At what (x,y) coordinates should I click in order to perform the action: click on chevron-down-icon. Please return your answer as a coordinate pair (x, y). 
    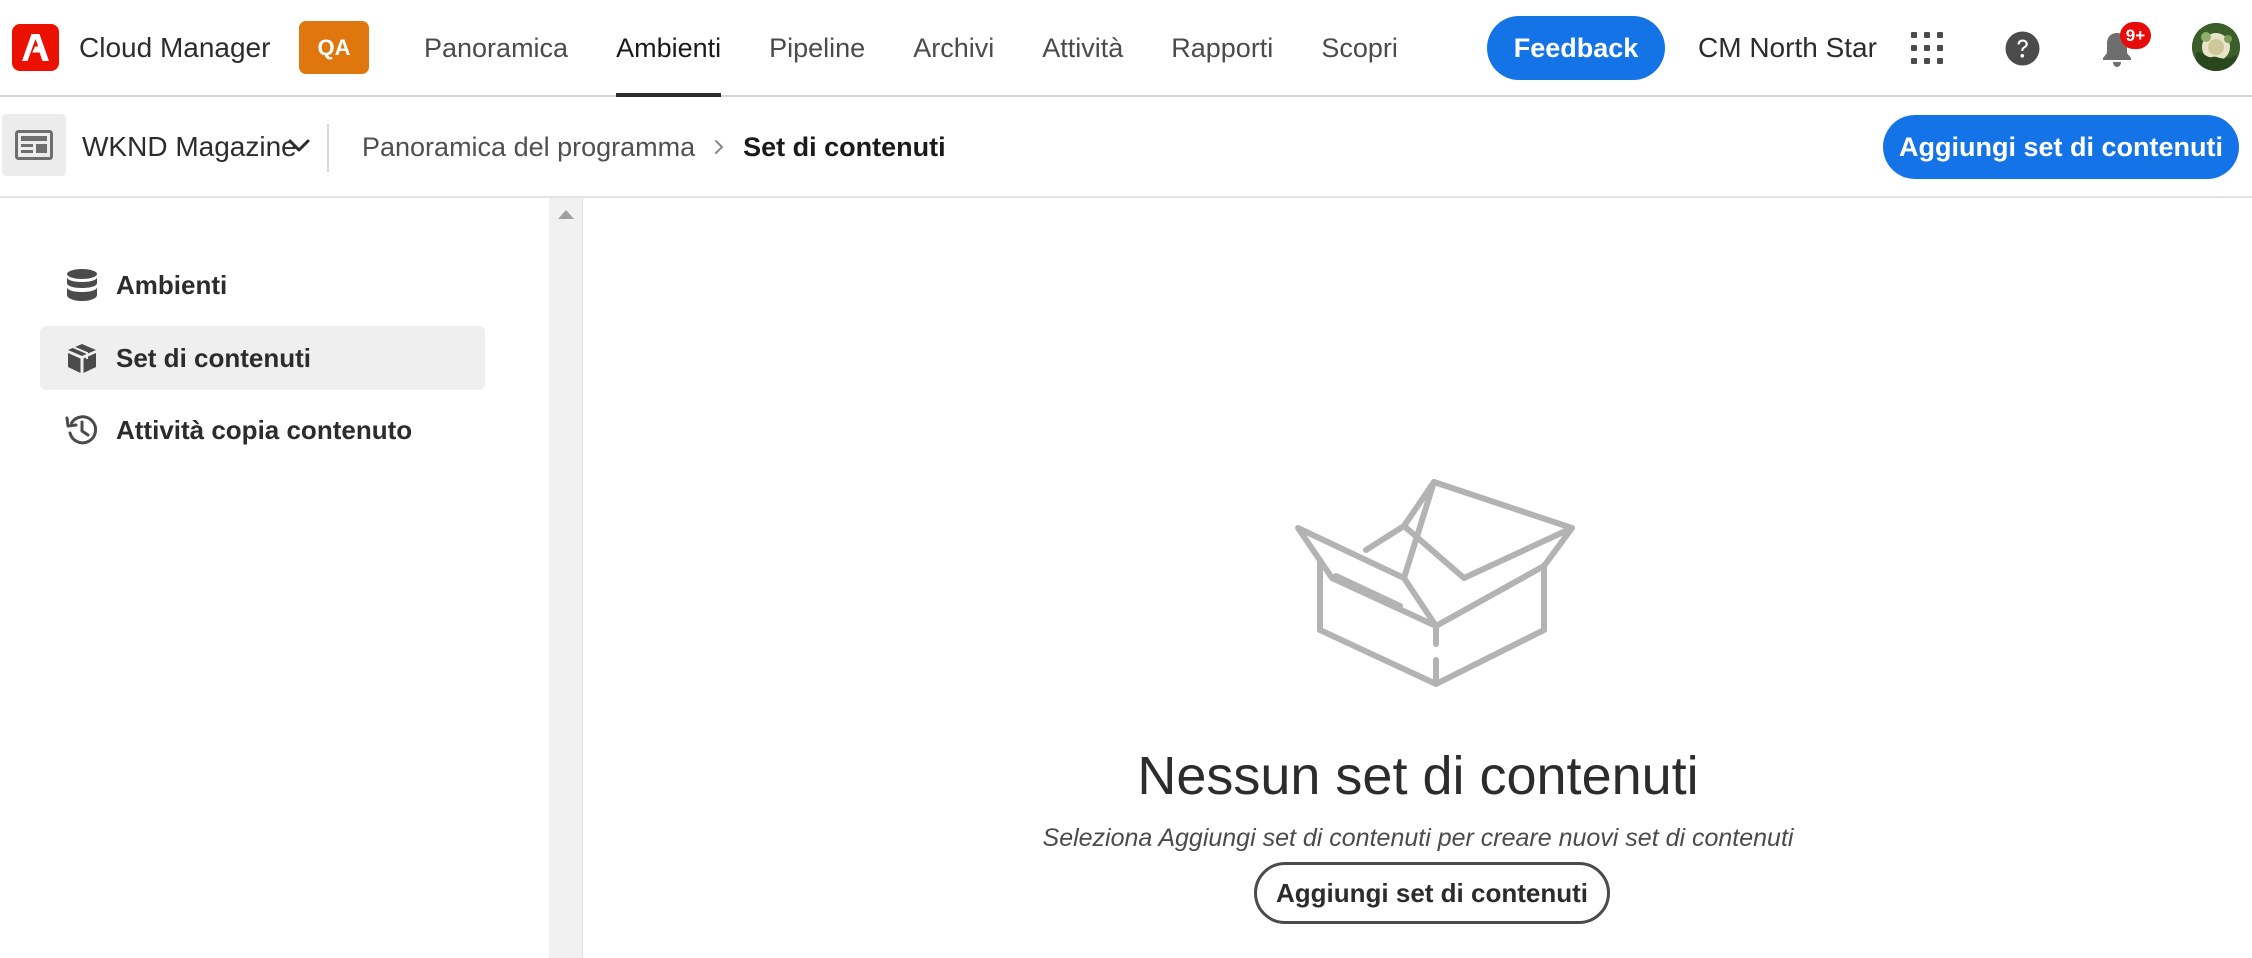
    Looking at the image, I should click on (299, 148).